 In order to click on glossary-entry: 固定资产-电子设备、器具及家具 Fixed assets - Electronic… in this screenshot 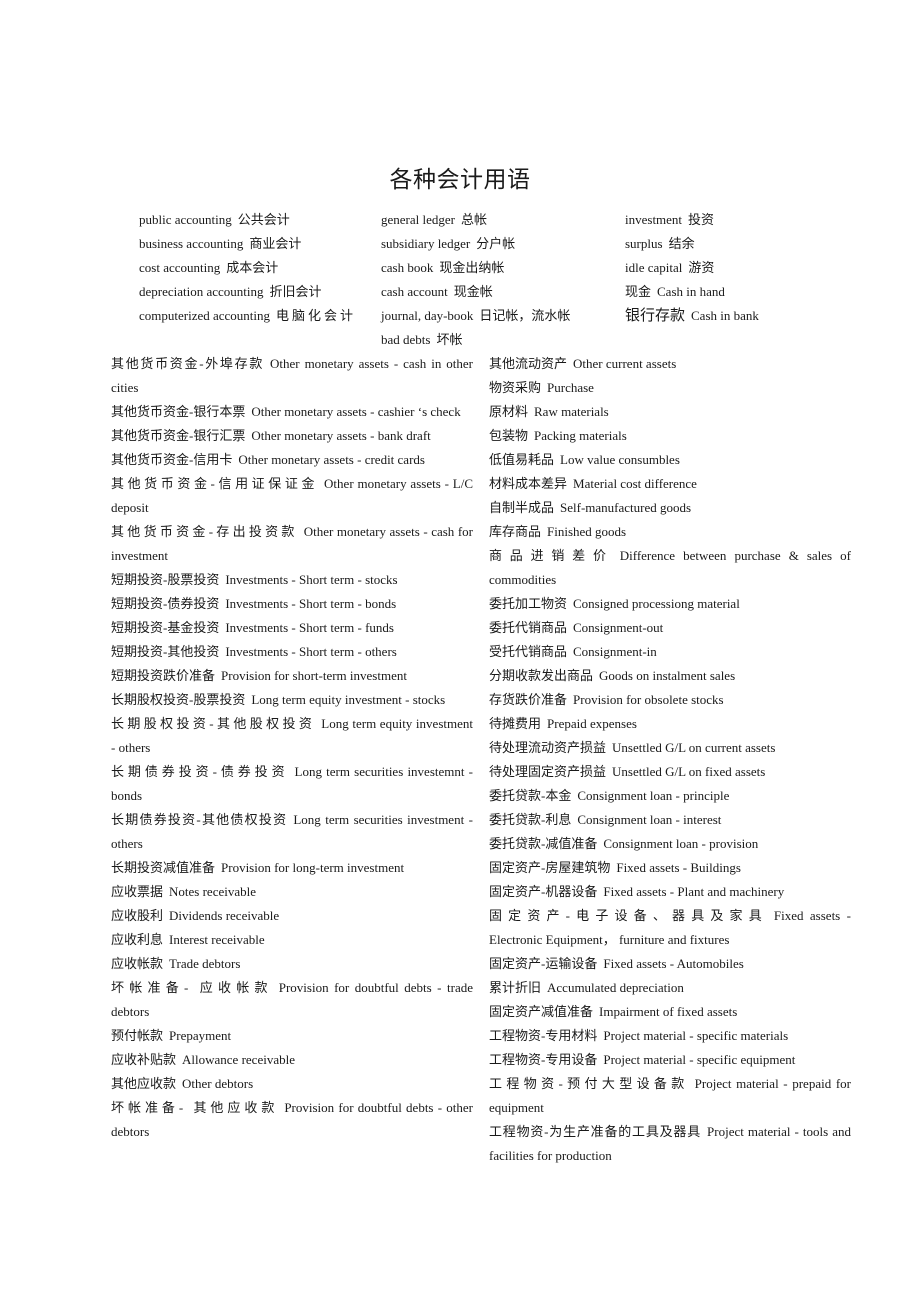, I will do `click(670, 928)`.